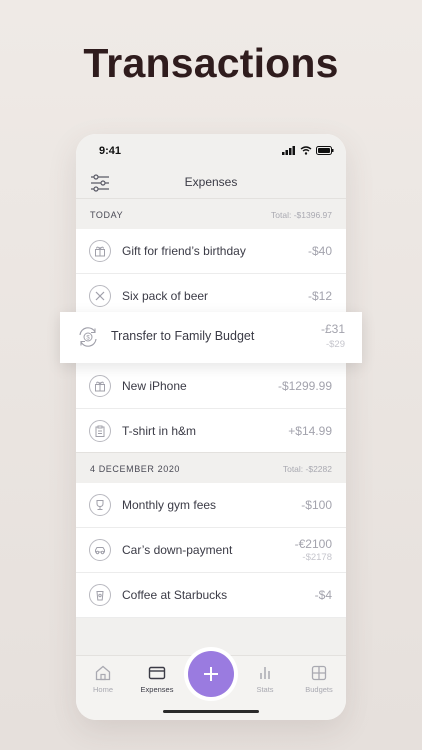 The width and height of the screenshot is (422, 750). Describe the element at coordinates (319, 296) in the screenshot. I see `transaction-amount: -$12` at that location.